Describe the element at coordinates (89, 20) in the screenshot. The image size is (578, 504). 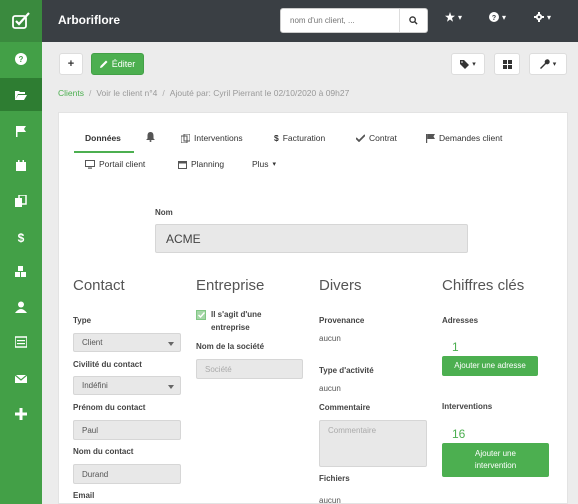
I see `app-title: Arboriflore` at that location.